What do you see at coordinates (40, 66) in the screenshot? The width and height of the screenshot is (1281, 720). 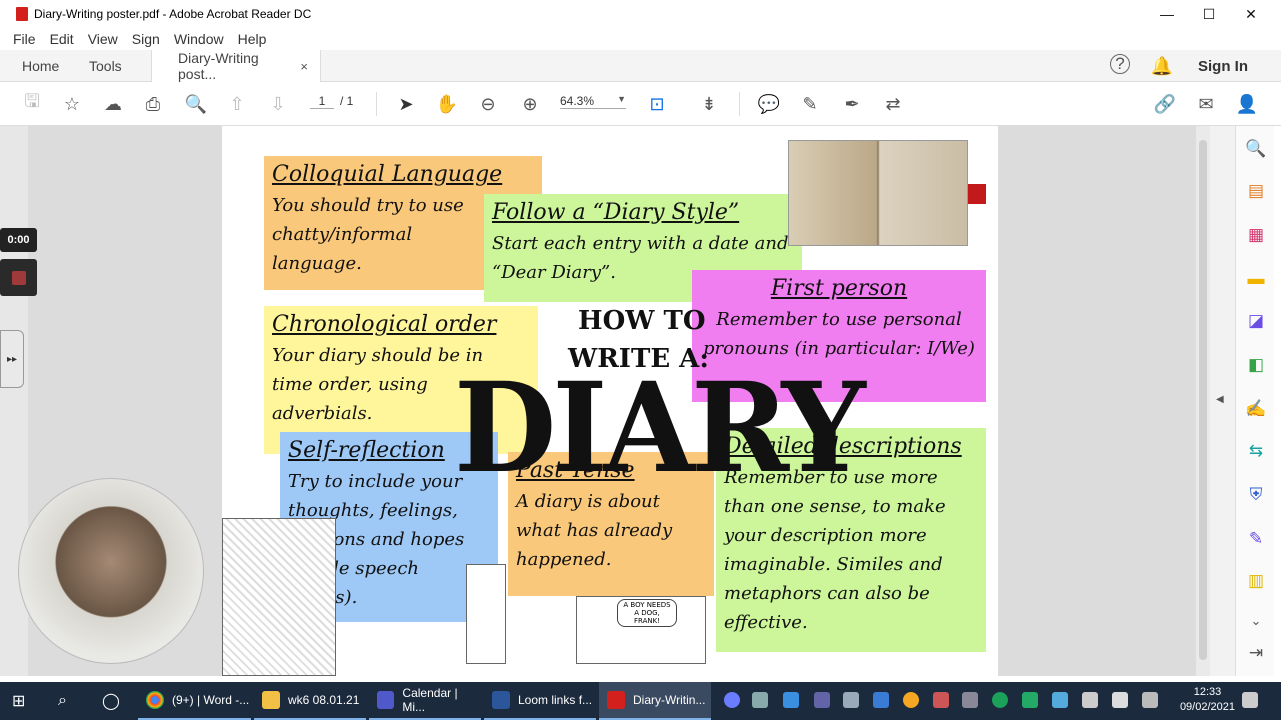 I see `tab-home: Home` at bounding box center [40, 66].